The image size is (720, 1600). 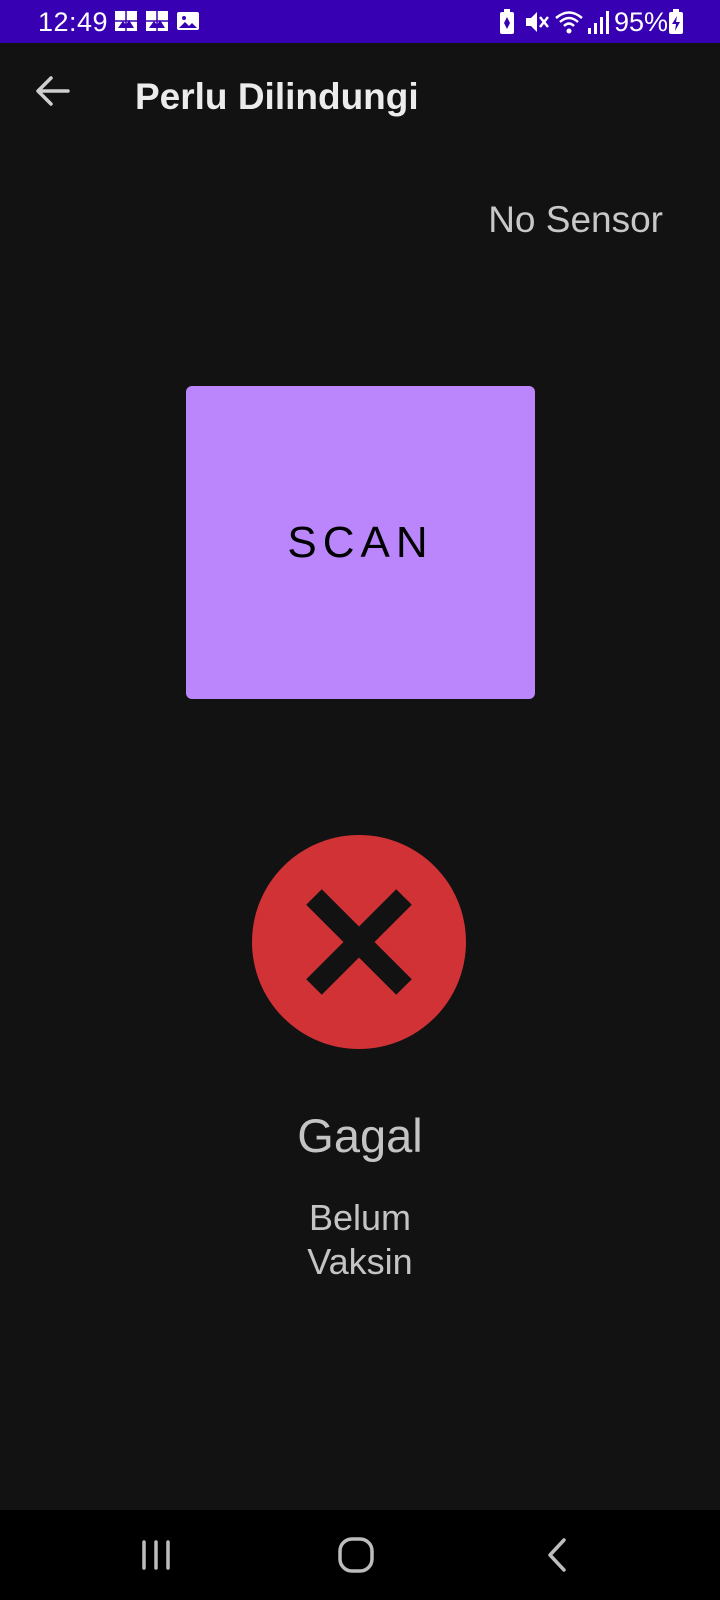 I want to click on back-button, so click(x=52, y=91).